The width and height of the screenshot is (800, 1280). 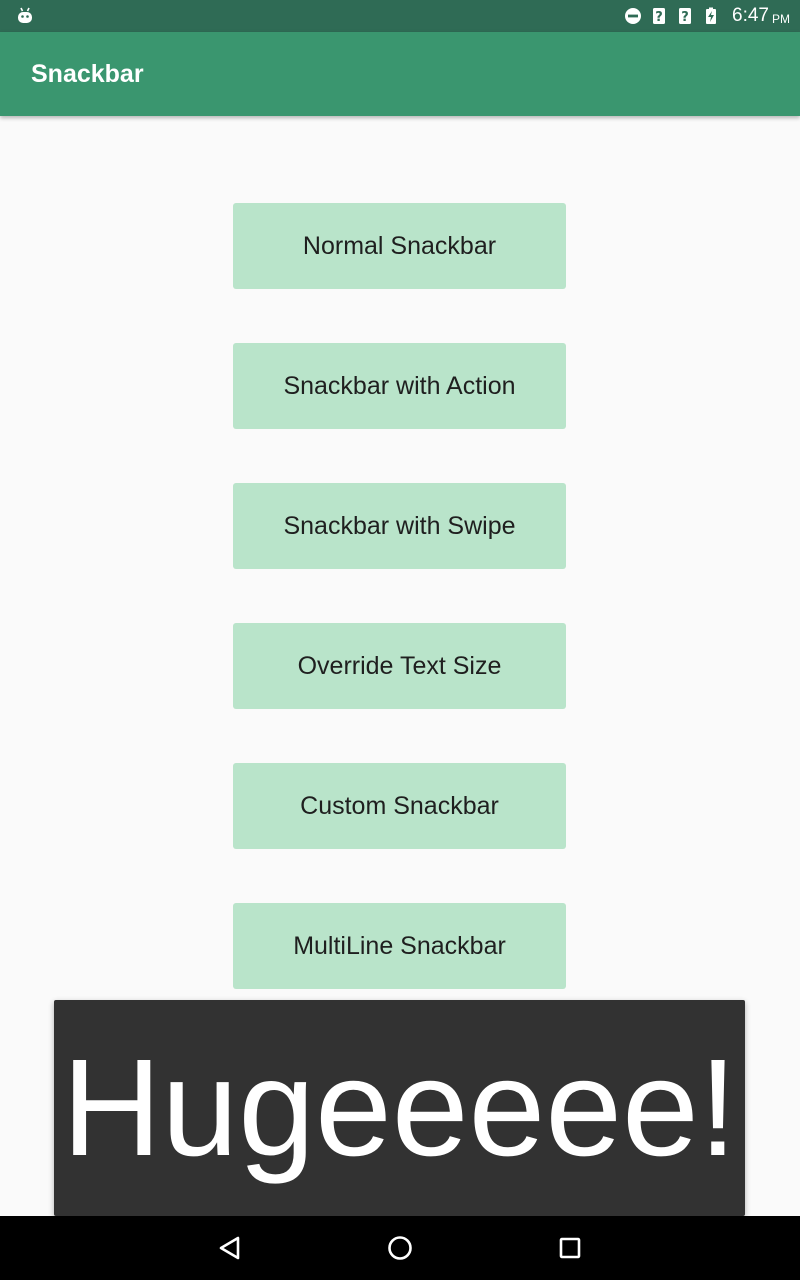 What do you see at coordinates (399, 666) in the screenshot?
I see `override-text-size-button: Override Text Size` at bounding box center [399, 666].